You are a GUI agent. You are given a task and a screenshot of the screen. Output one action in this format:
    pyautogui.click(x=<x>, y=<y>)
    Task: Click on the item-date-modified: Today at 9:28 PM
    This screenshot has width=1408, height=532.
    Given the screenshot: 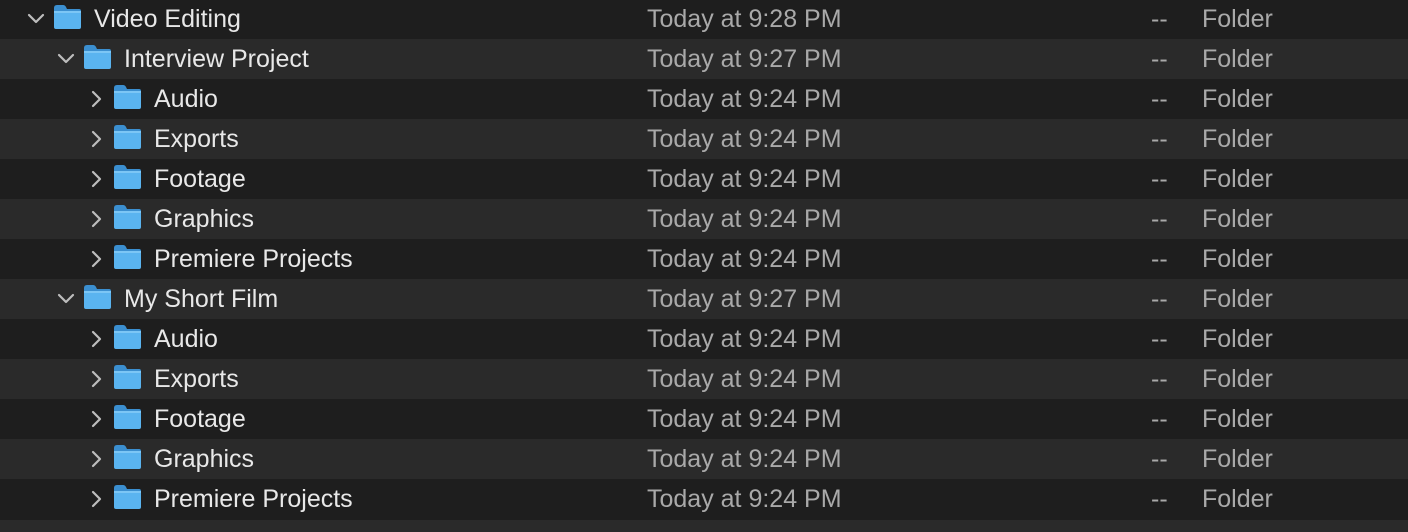 What is the action you would take?
    pyautogui.click(x=744, y=19)
    